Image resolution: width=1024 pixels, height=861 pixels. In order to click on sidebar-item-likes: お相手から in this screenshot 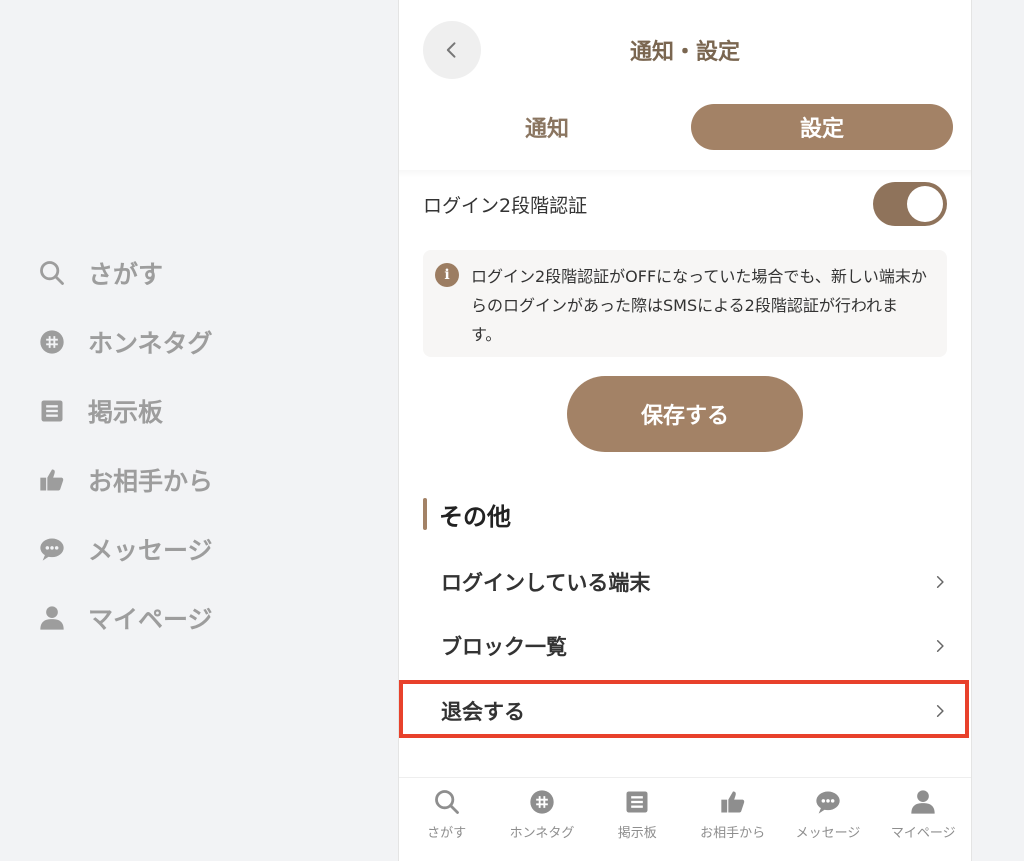, I will do `click(125, 479)`.